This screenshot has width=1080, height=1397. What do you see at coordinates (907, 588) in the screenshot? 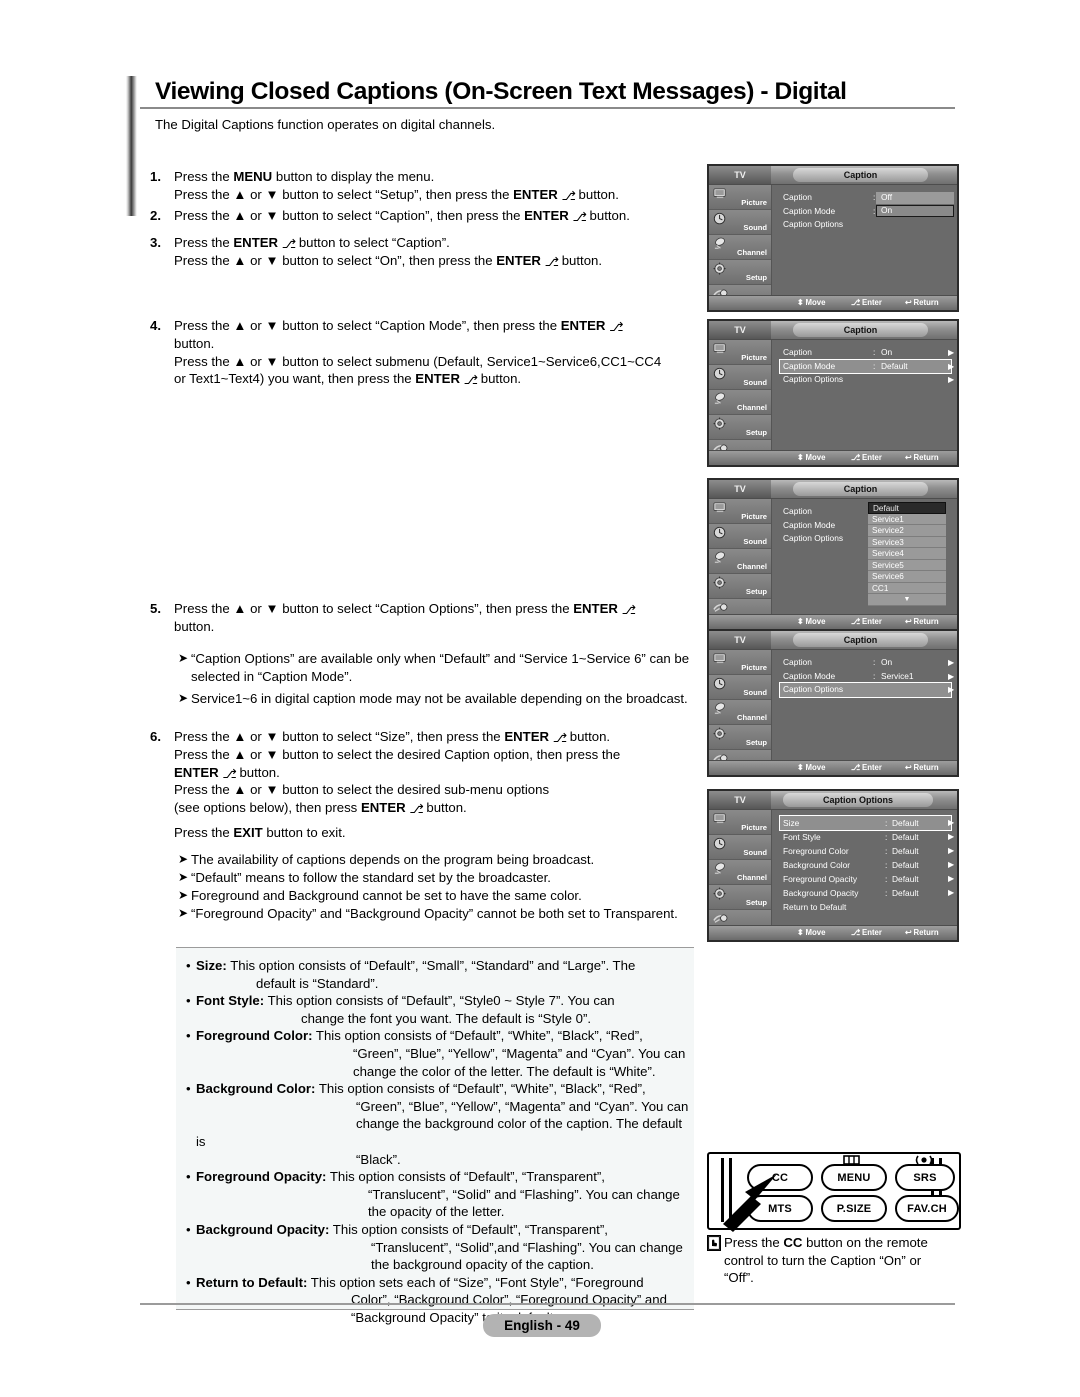
I see `osd-dropdown-option-7: CC1` at bounding box center [907, 588].